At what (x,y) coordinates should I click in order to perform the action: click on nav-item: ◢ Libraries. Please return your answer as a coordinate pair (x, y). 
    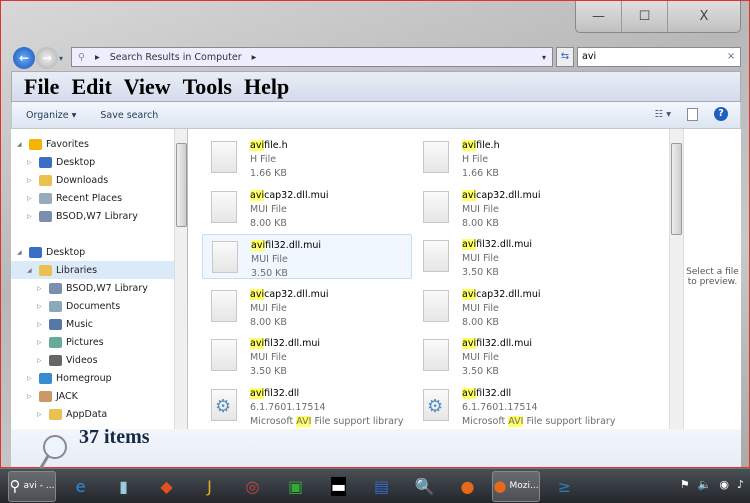
    Looking at the image, I should click on (98, 270).